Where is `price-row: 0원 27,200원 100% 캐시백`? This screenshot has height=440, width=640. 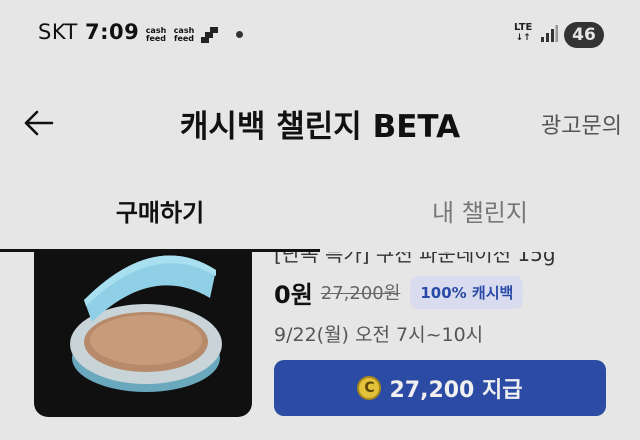
price-row: 0원 27,200원 100% 캐시백 is located at coordinates (399, 292).